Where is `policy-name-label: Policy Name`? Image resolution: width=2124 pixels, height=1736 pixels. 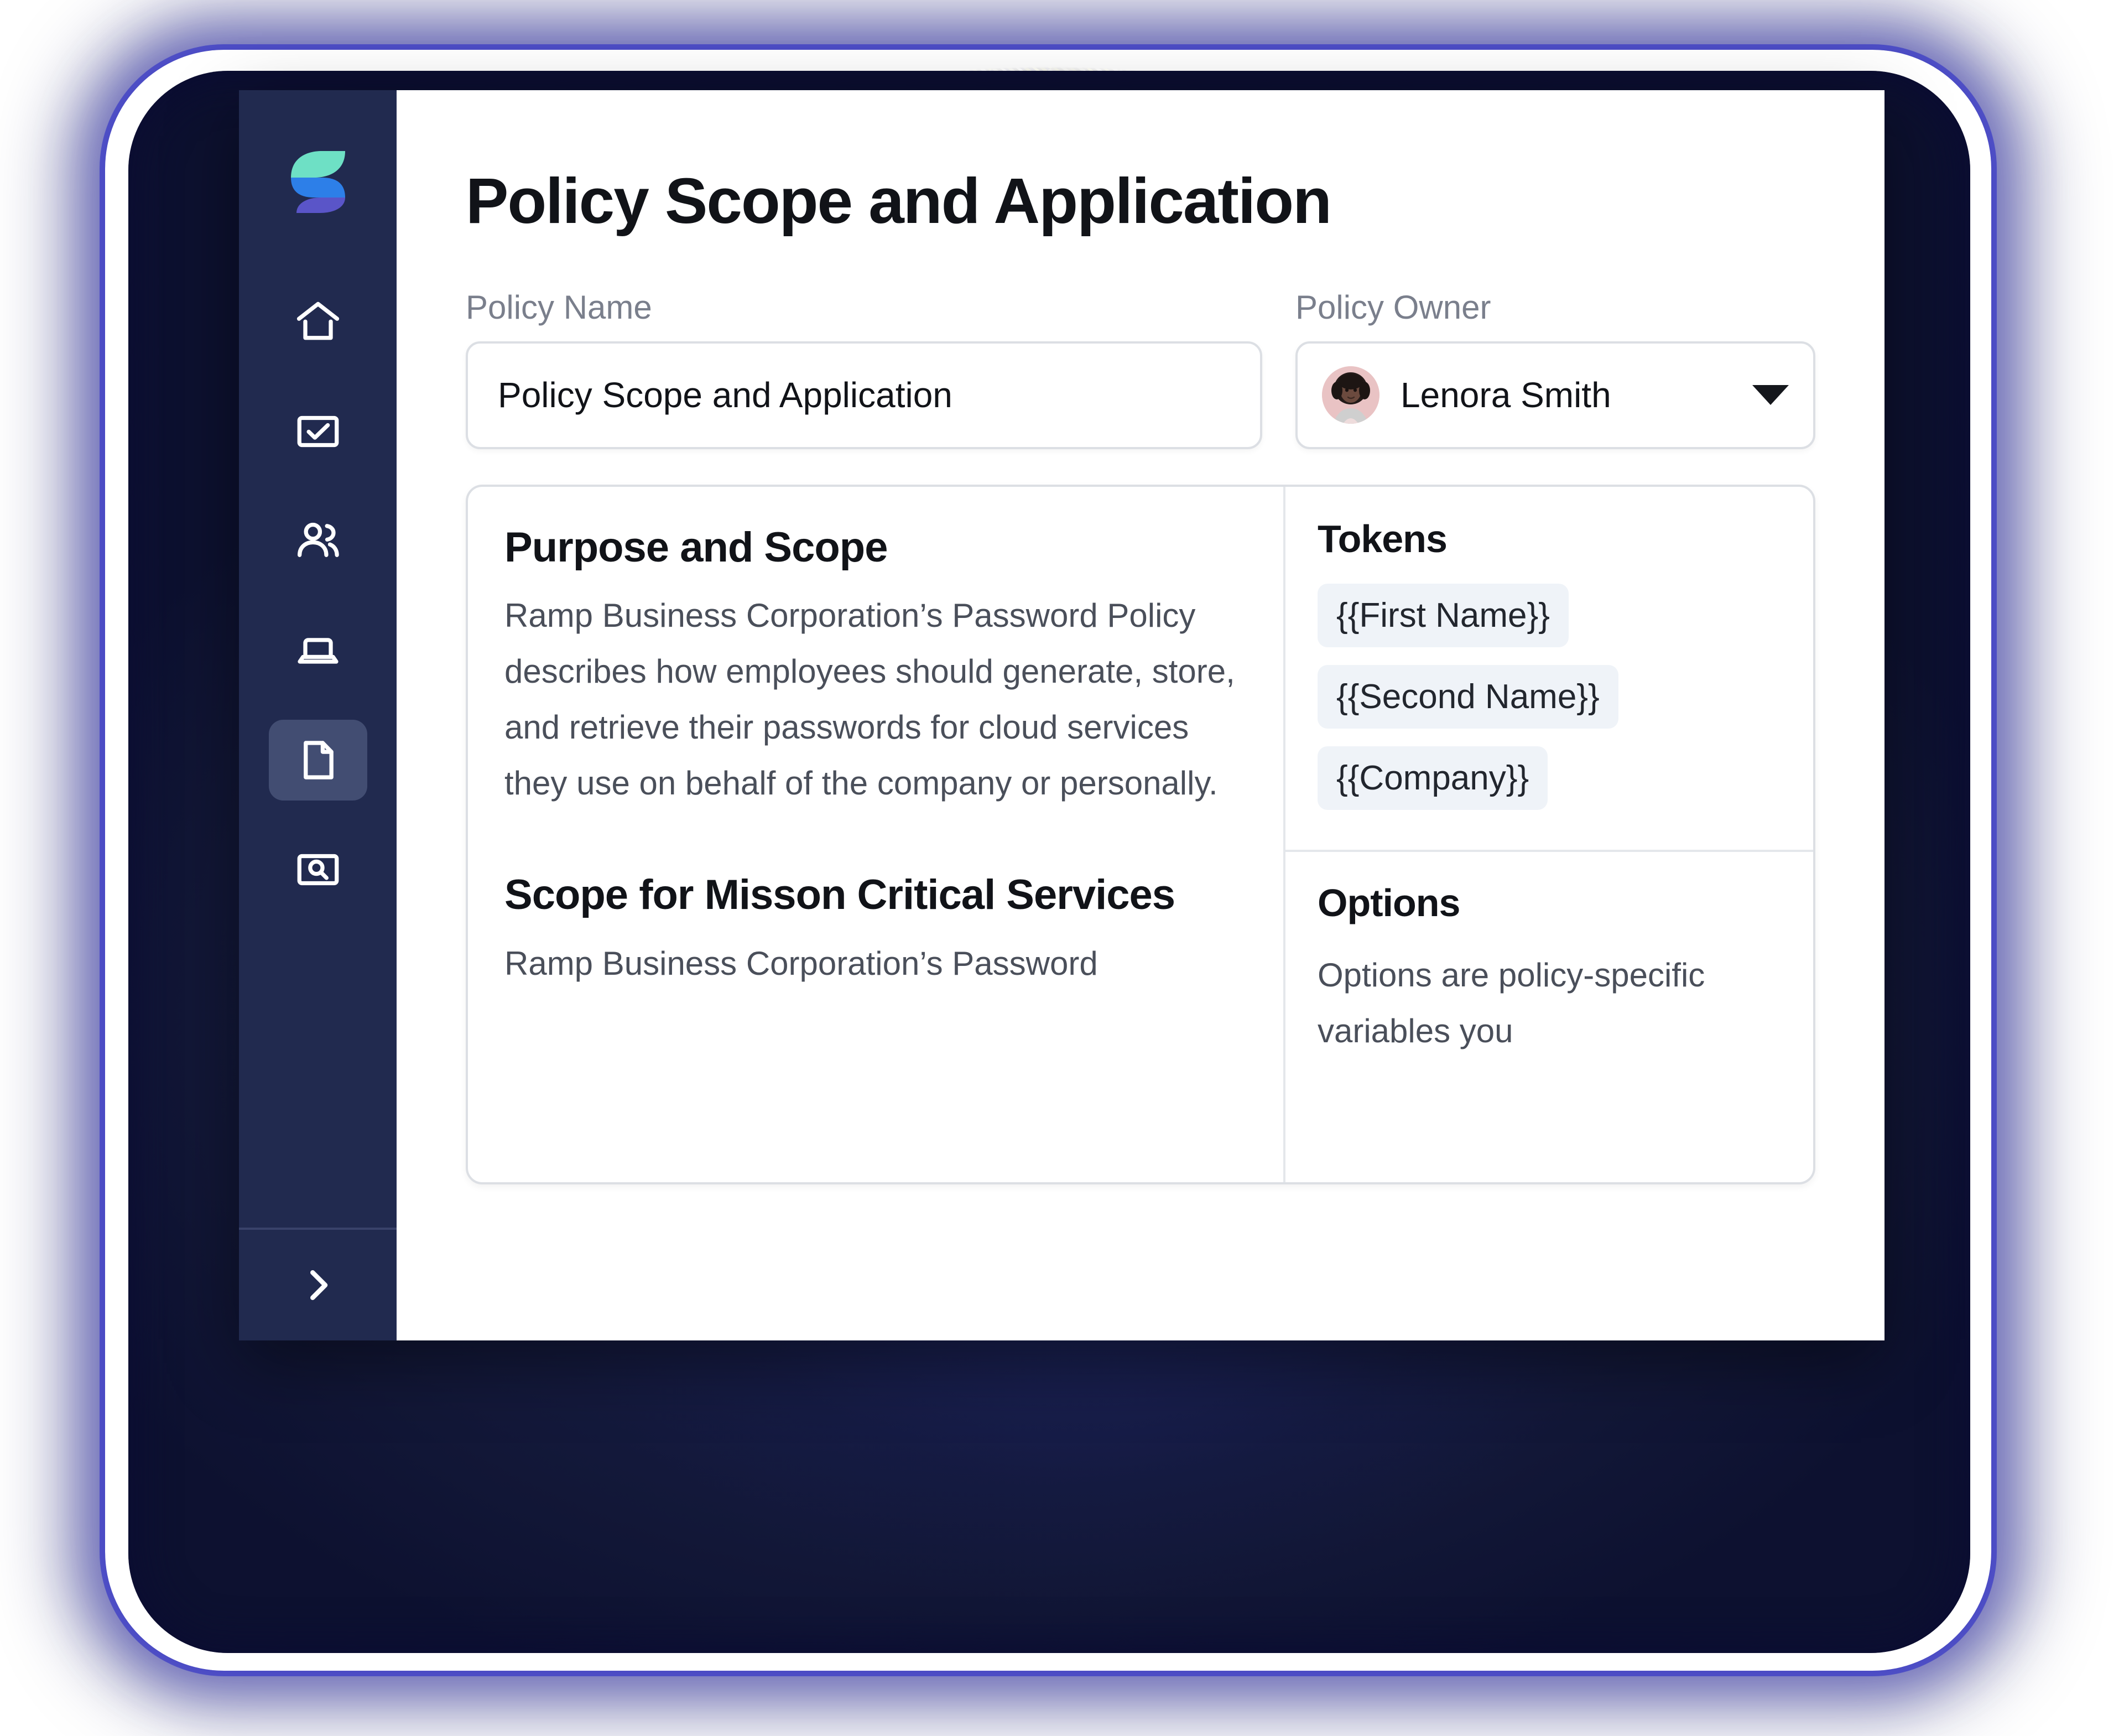 policy-name-label: Policy Name is located at coordinates (559, 307).